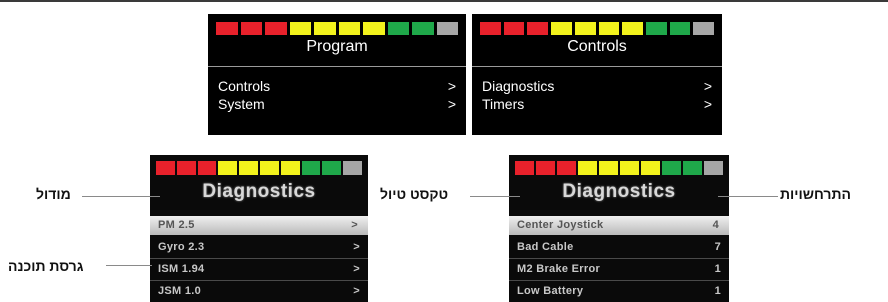 This screenshot has height=302, width=888. I want to click on list-item-selected: PM 2.5 >, so click(259, 225).